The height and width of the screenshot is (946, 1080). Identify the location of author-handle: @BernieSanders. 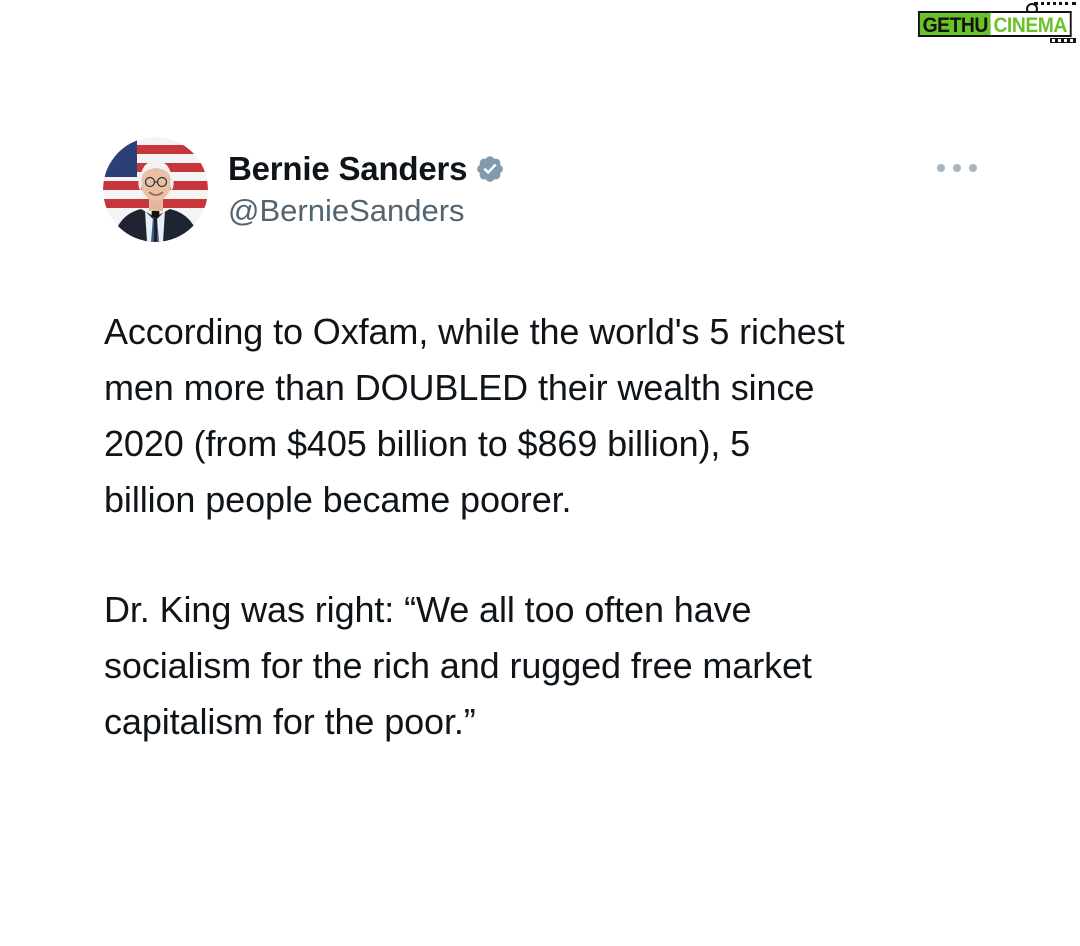
(346, 211).